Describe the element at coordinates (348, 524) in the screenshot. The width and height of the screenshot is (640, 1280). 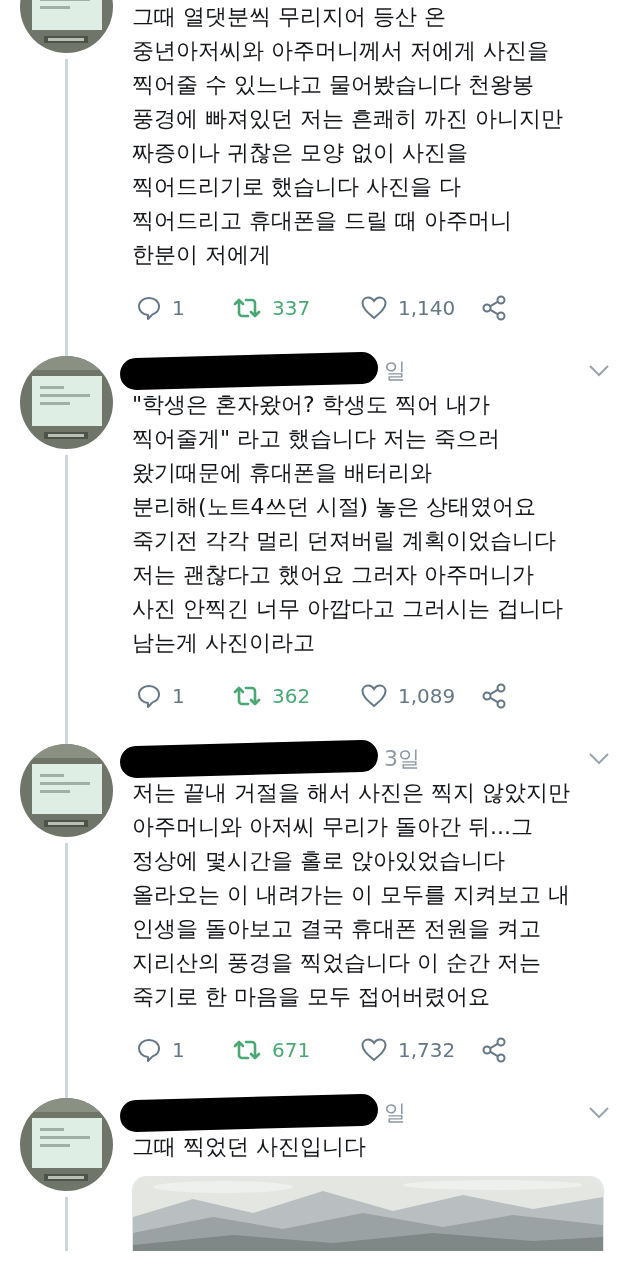
I see `tweet-text: "학생은 혼자왔어? 학생도 찍어 내가 찍어줄게" 라고 했습니다 저는 죽으러 왔기때문에 휴대폰을 배터리와 분리해(노트4쓰던 시절) 놓은 상태였어요 죽기전 각각 멀리 던져버릴 계획이었습니다 저는 괜찮다고 했어요 그러자 아주머니가 사진 안찍긴 너무 아깝다고 그러시는 겁니다 남는게 사진이라고` at that location.